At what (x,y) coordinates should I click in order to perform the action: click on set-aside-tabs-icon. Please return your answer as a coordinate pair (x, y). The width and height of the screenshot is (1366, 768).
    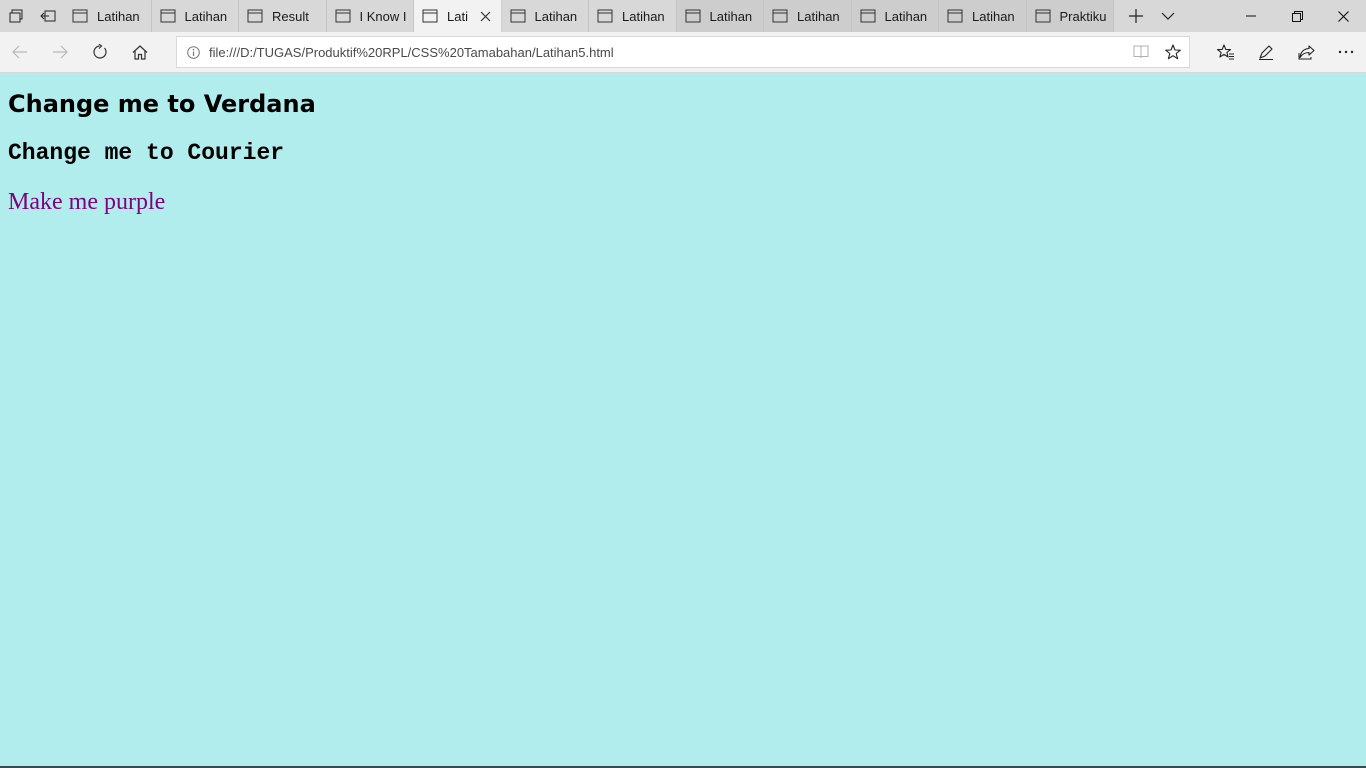
    Looking at the image, I should click on (48, 16).